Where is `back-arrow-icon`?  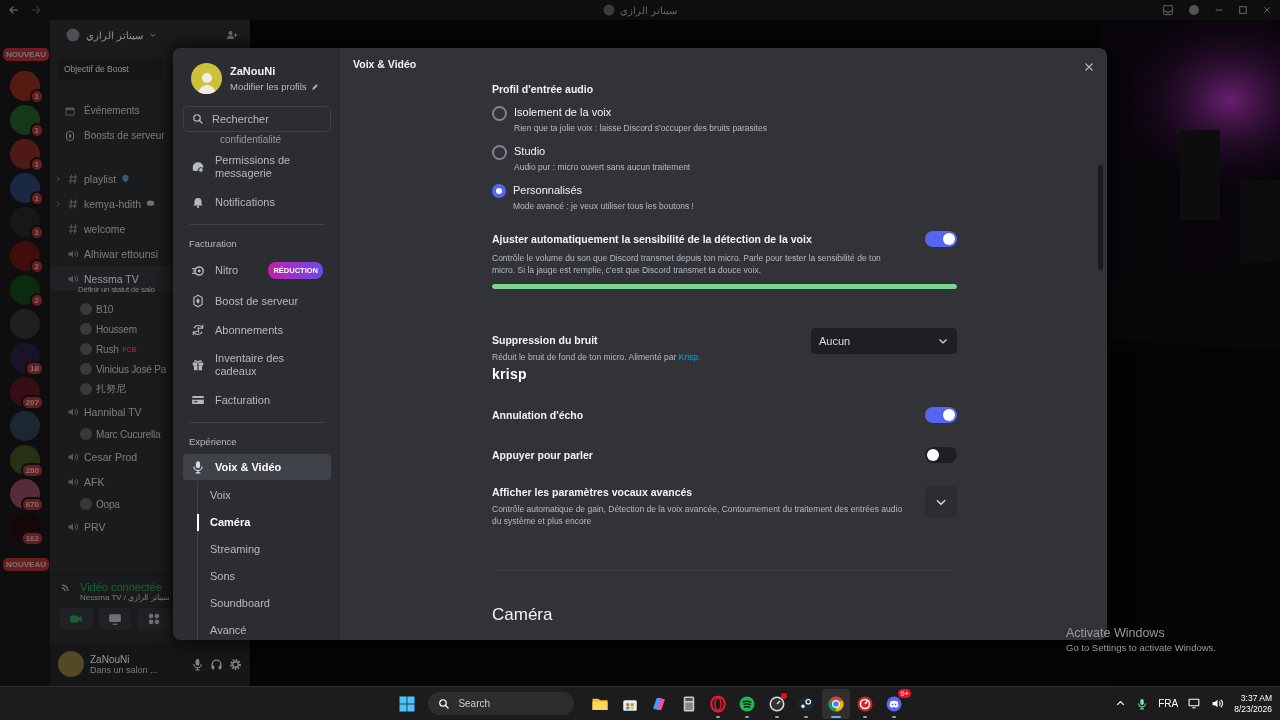
back-arrow-icon is located at coordinates (14, 10).